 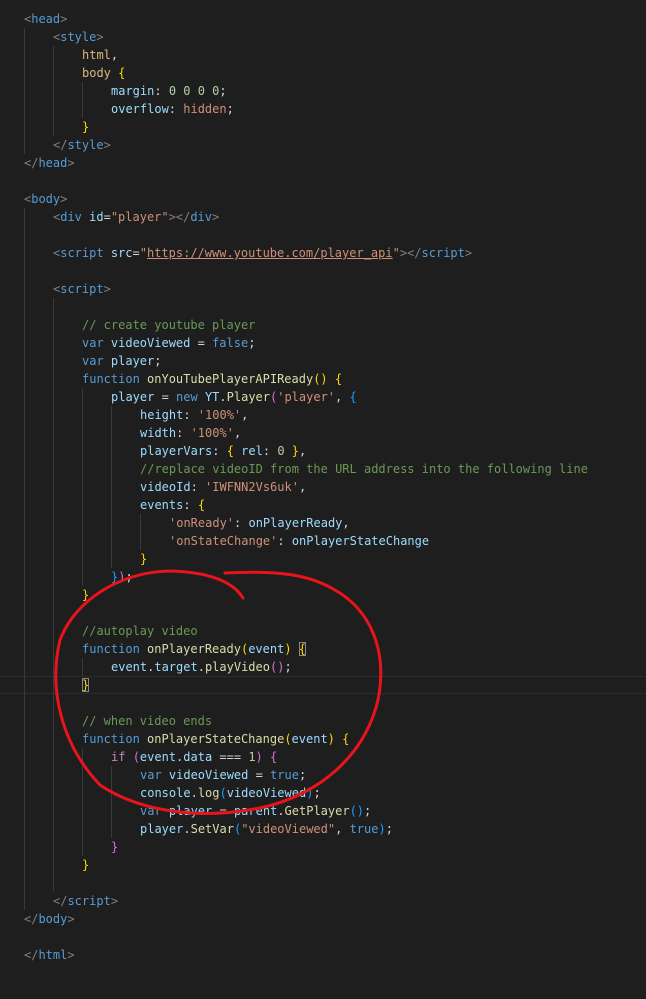 I want to click on code-token: ", so click(x=396, y=253).